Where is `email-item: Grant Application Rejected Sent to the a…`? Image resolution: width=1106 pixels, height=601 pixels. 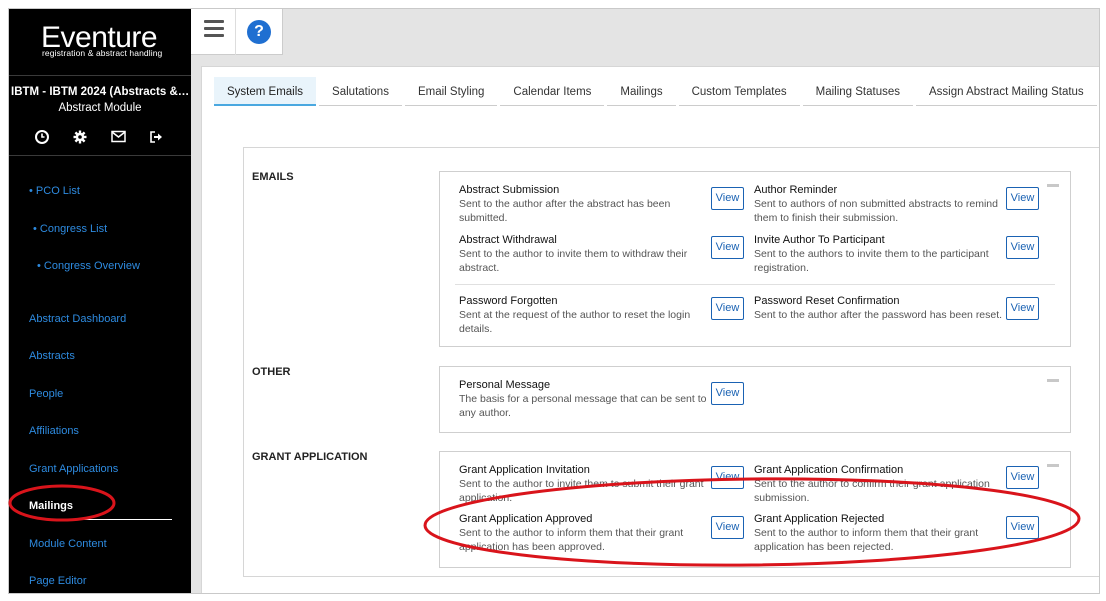 email-item: Grant Application Rejected Sent to the a… is located at coordinates (879, 533).